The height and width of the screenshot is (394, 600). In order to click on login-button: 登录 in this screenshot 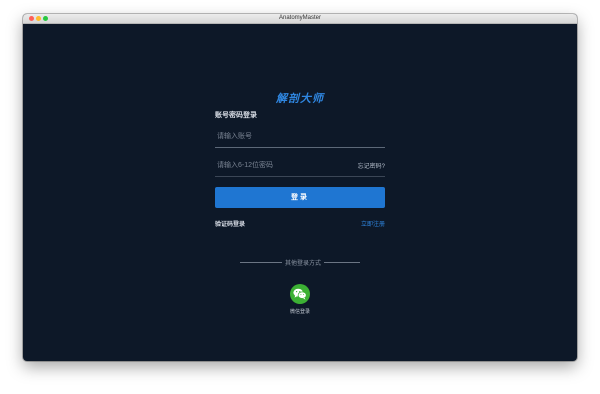, I will do `click(300, 197)`.